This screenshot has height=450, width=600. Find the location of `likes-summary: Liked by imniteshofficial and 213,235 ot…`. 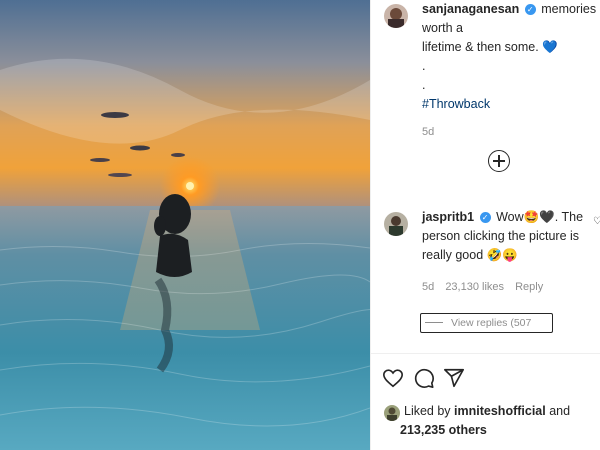

likes-summary: Liked by imniteshofficial and 213,235 ot… is located at coordinates (485, 421).